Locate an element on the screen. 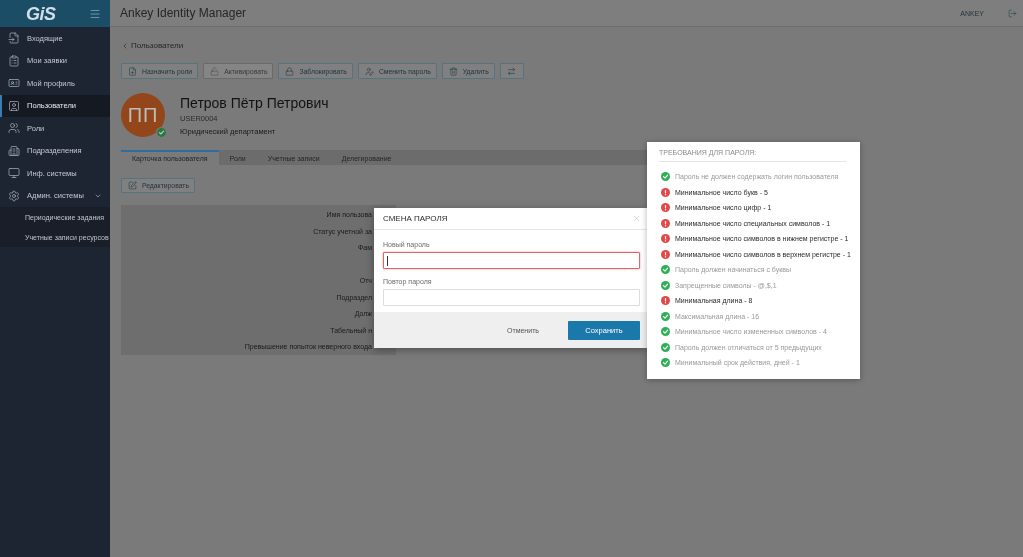 The width and height of the screenshot is (1023, 557). menu-icon is located at coordinates (95, 13).